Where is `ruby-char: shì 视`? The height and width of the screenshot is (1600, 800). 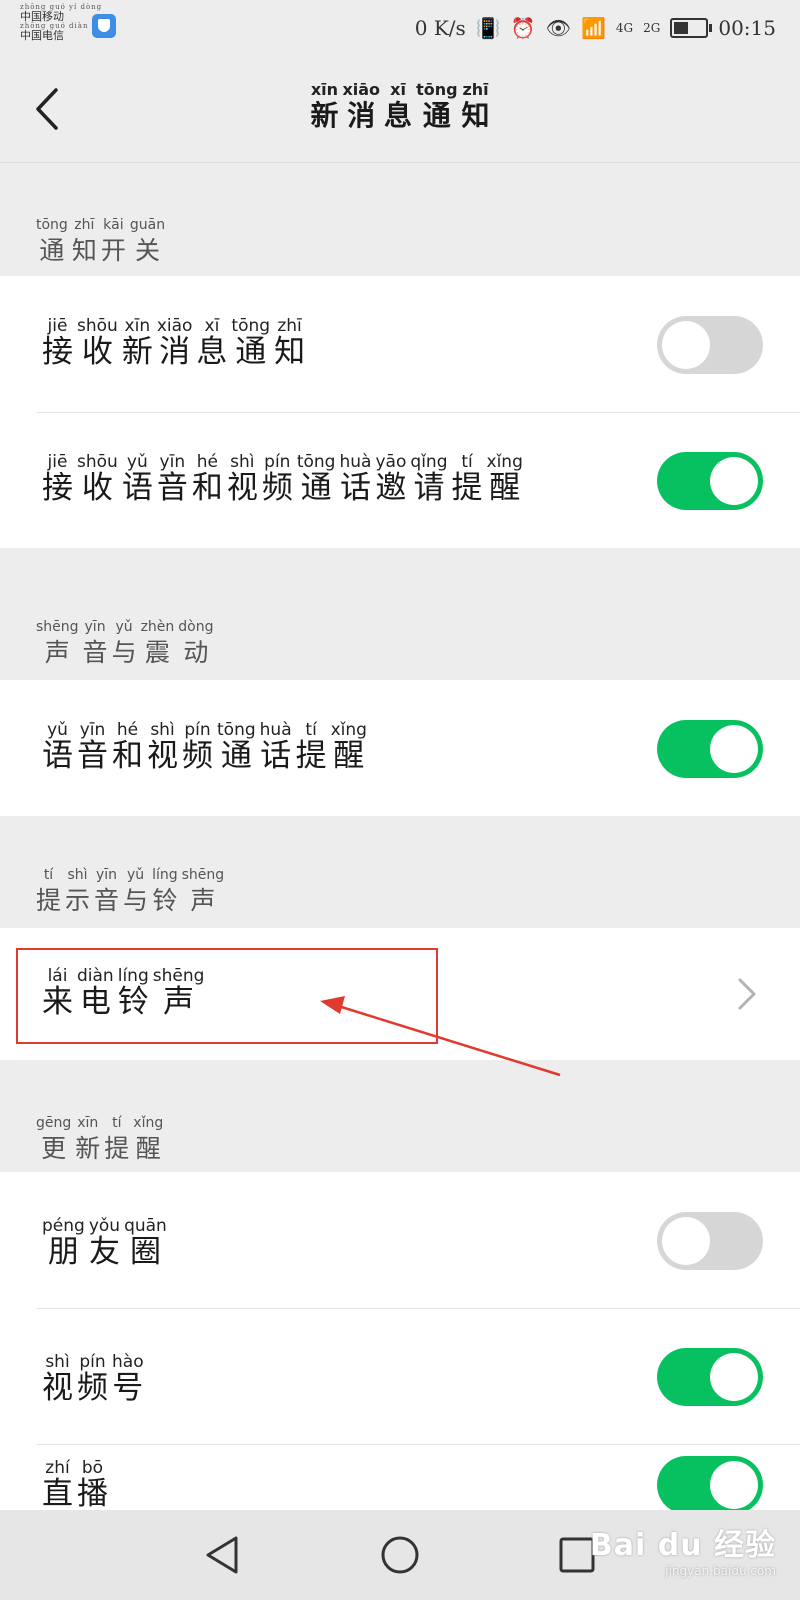
ruby-char: shì 视 is located at coordinates (57, 1379).